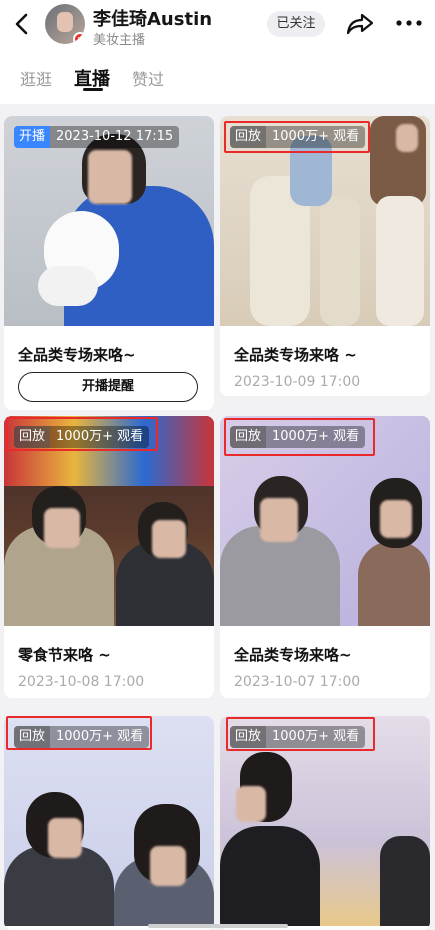  I want to click on tag-info: 2023-10-12 17:15, so click(115, 136).